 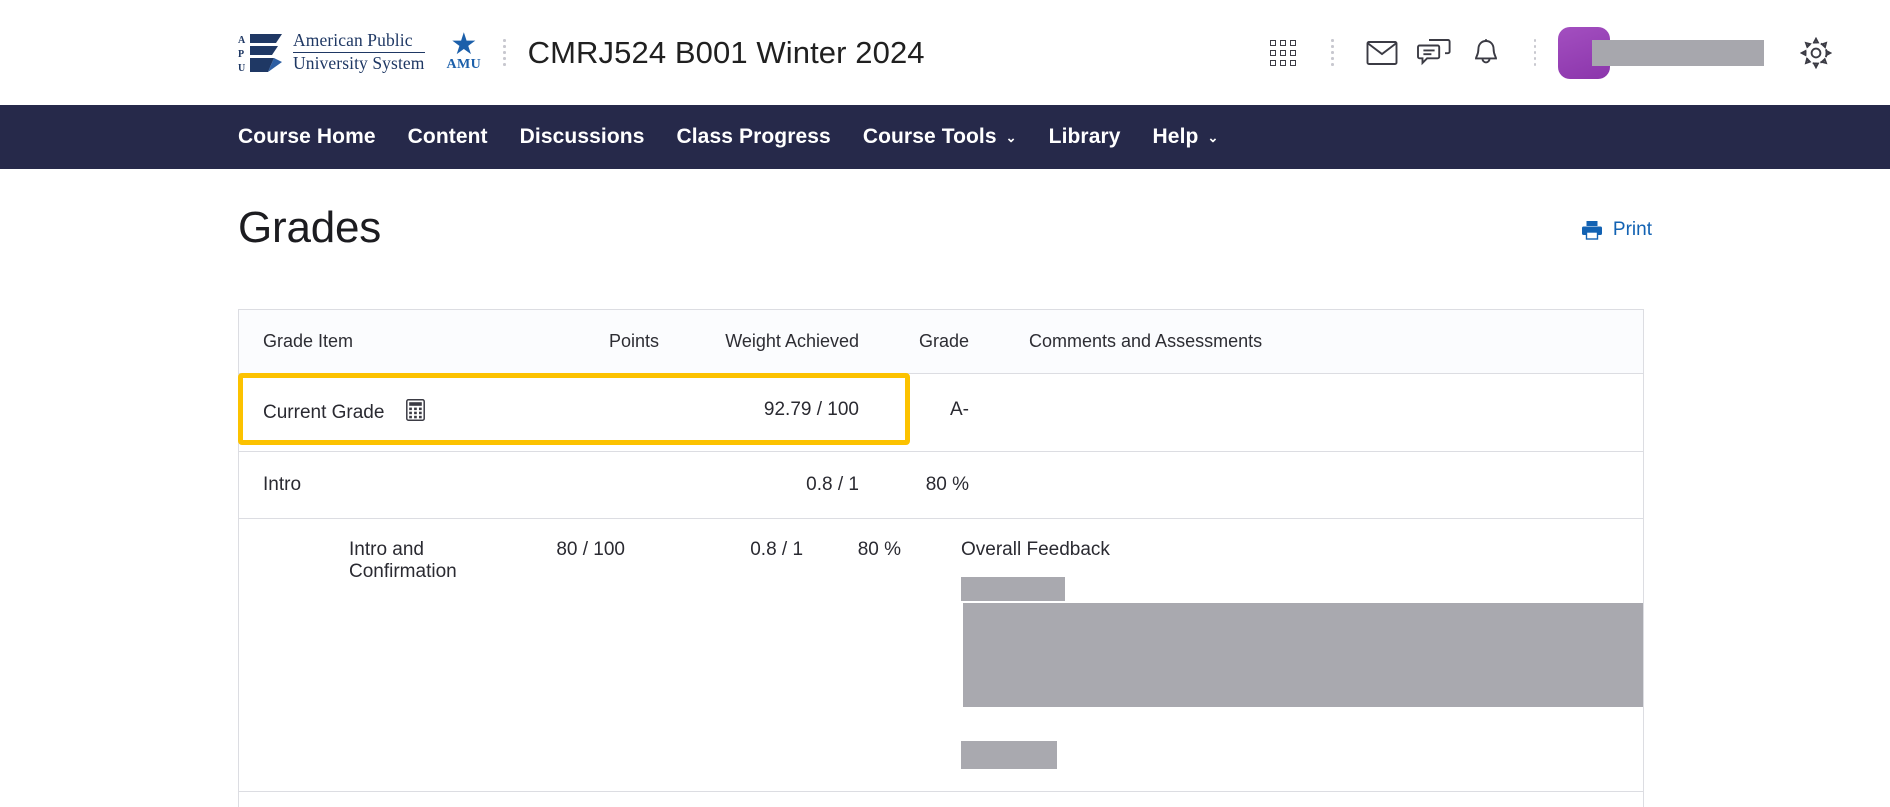 What do you see at coordinates (1175, 136) in the screenshot?
I see `nav-label: Help` at bounding box center [1175, 136].